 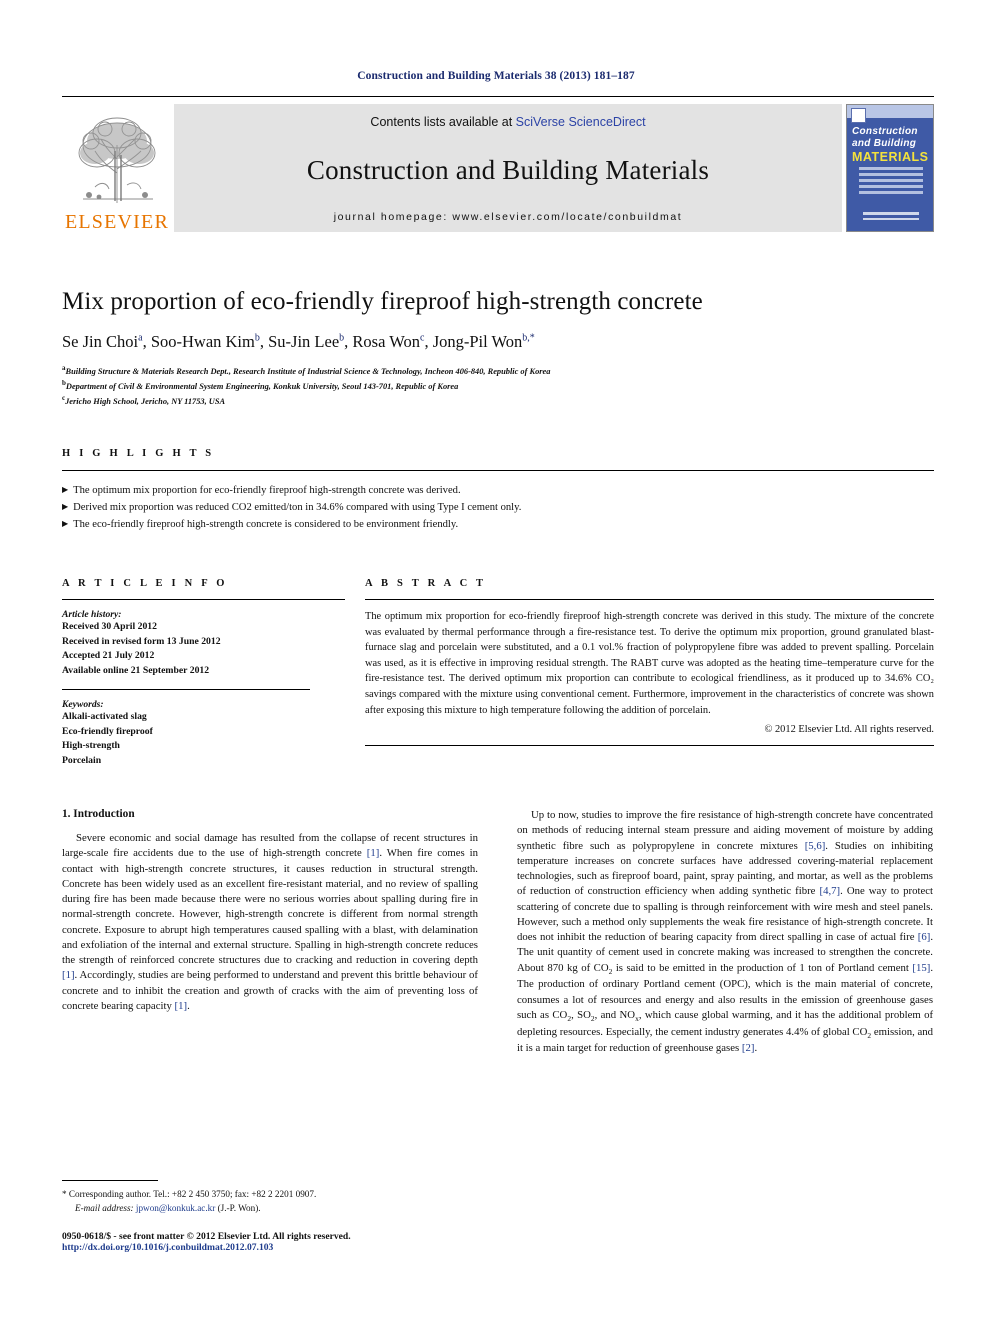 I want to click on cover-publisher-mark, so click(x=858, y=115).